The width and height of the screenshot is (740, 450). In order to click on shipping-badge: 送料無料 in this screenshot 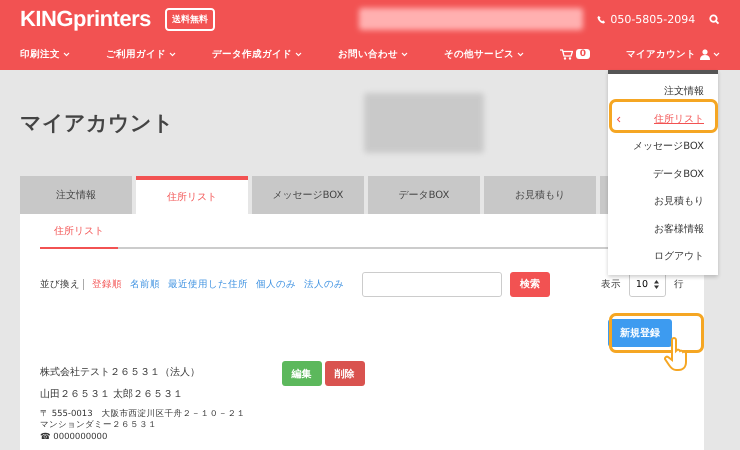, I will do `click(189, 19)`.